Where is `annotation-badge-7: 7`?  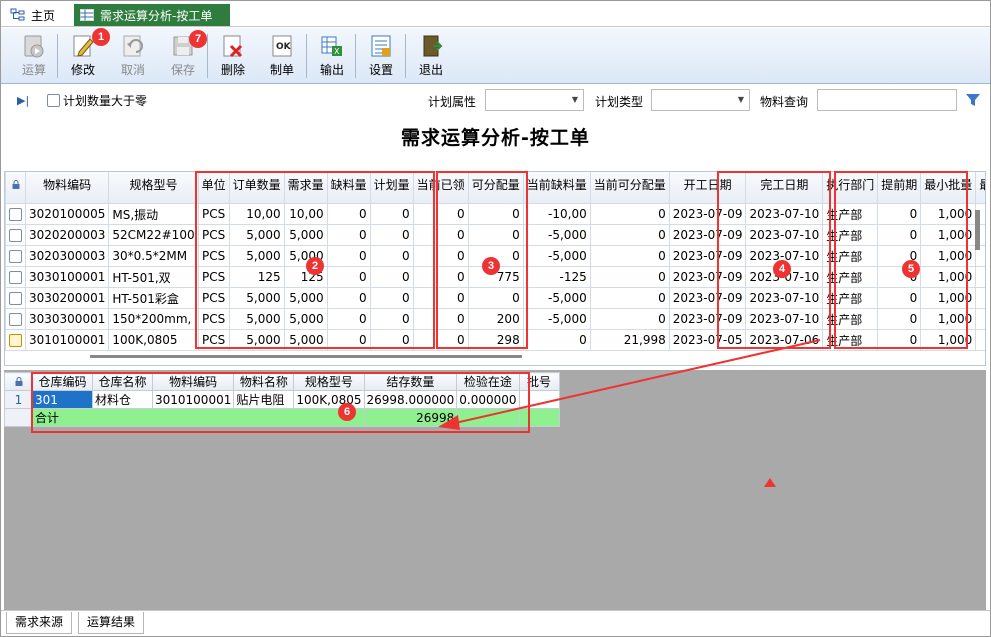
annotation-badge-7: 7 is located at coordinates (198, 39).